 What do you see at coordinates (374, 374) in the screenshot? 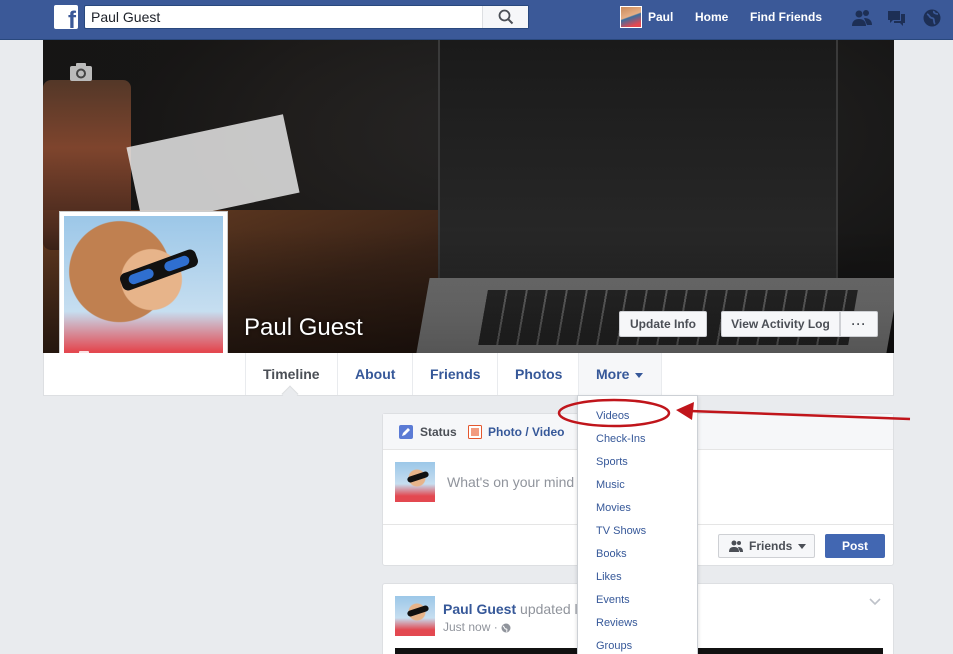
I see `tab-about: About` at bounding box center [374, 374].